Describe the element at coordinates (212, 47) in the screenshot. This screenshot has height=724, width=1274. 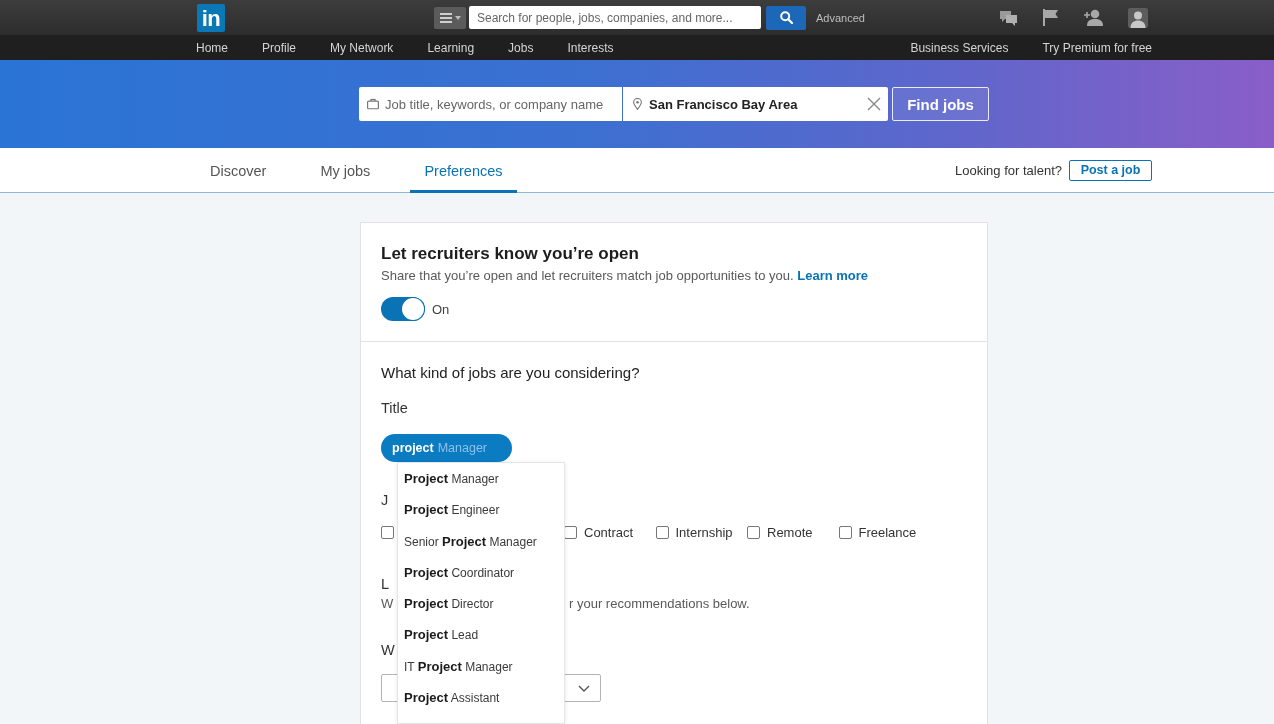
I see `nav-link: Home` at that location.